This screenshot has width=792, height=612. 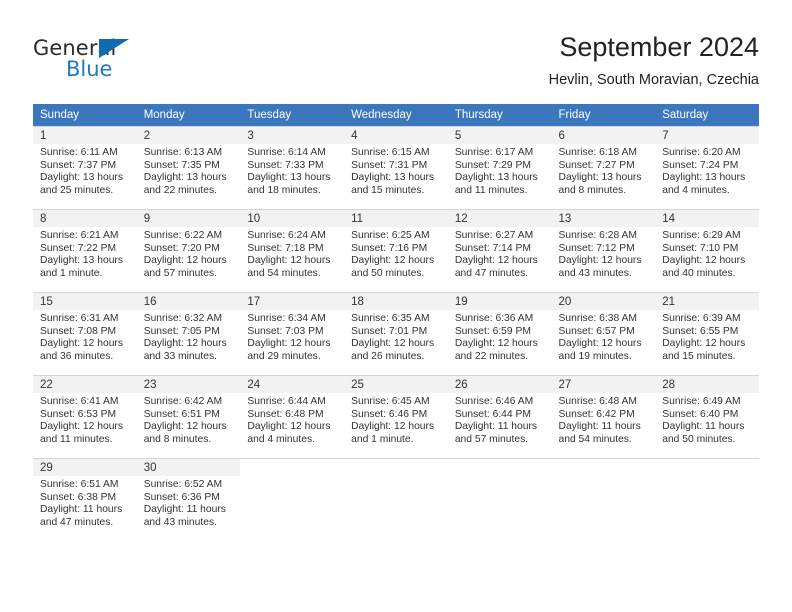 I want to click on day-number: 7, so click(x=707, y=135).